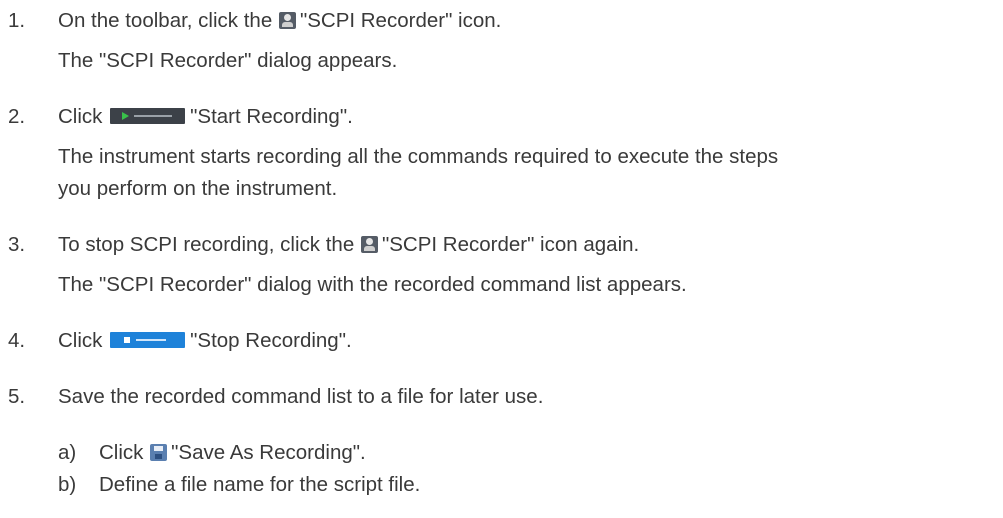  I want to click on step-number: 2., so click(17, 116).